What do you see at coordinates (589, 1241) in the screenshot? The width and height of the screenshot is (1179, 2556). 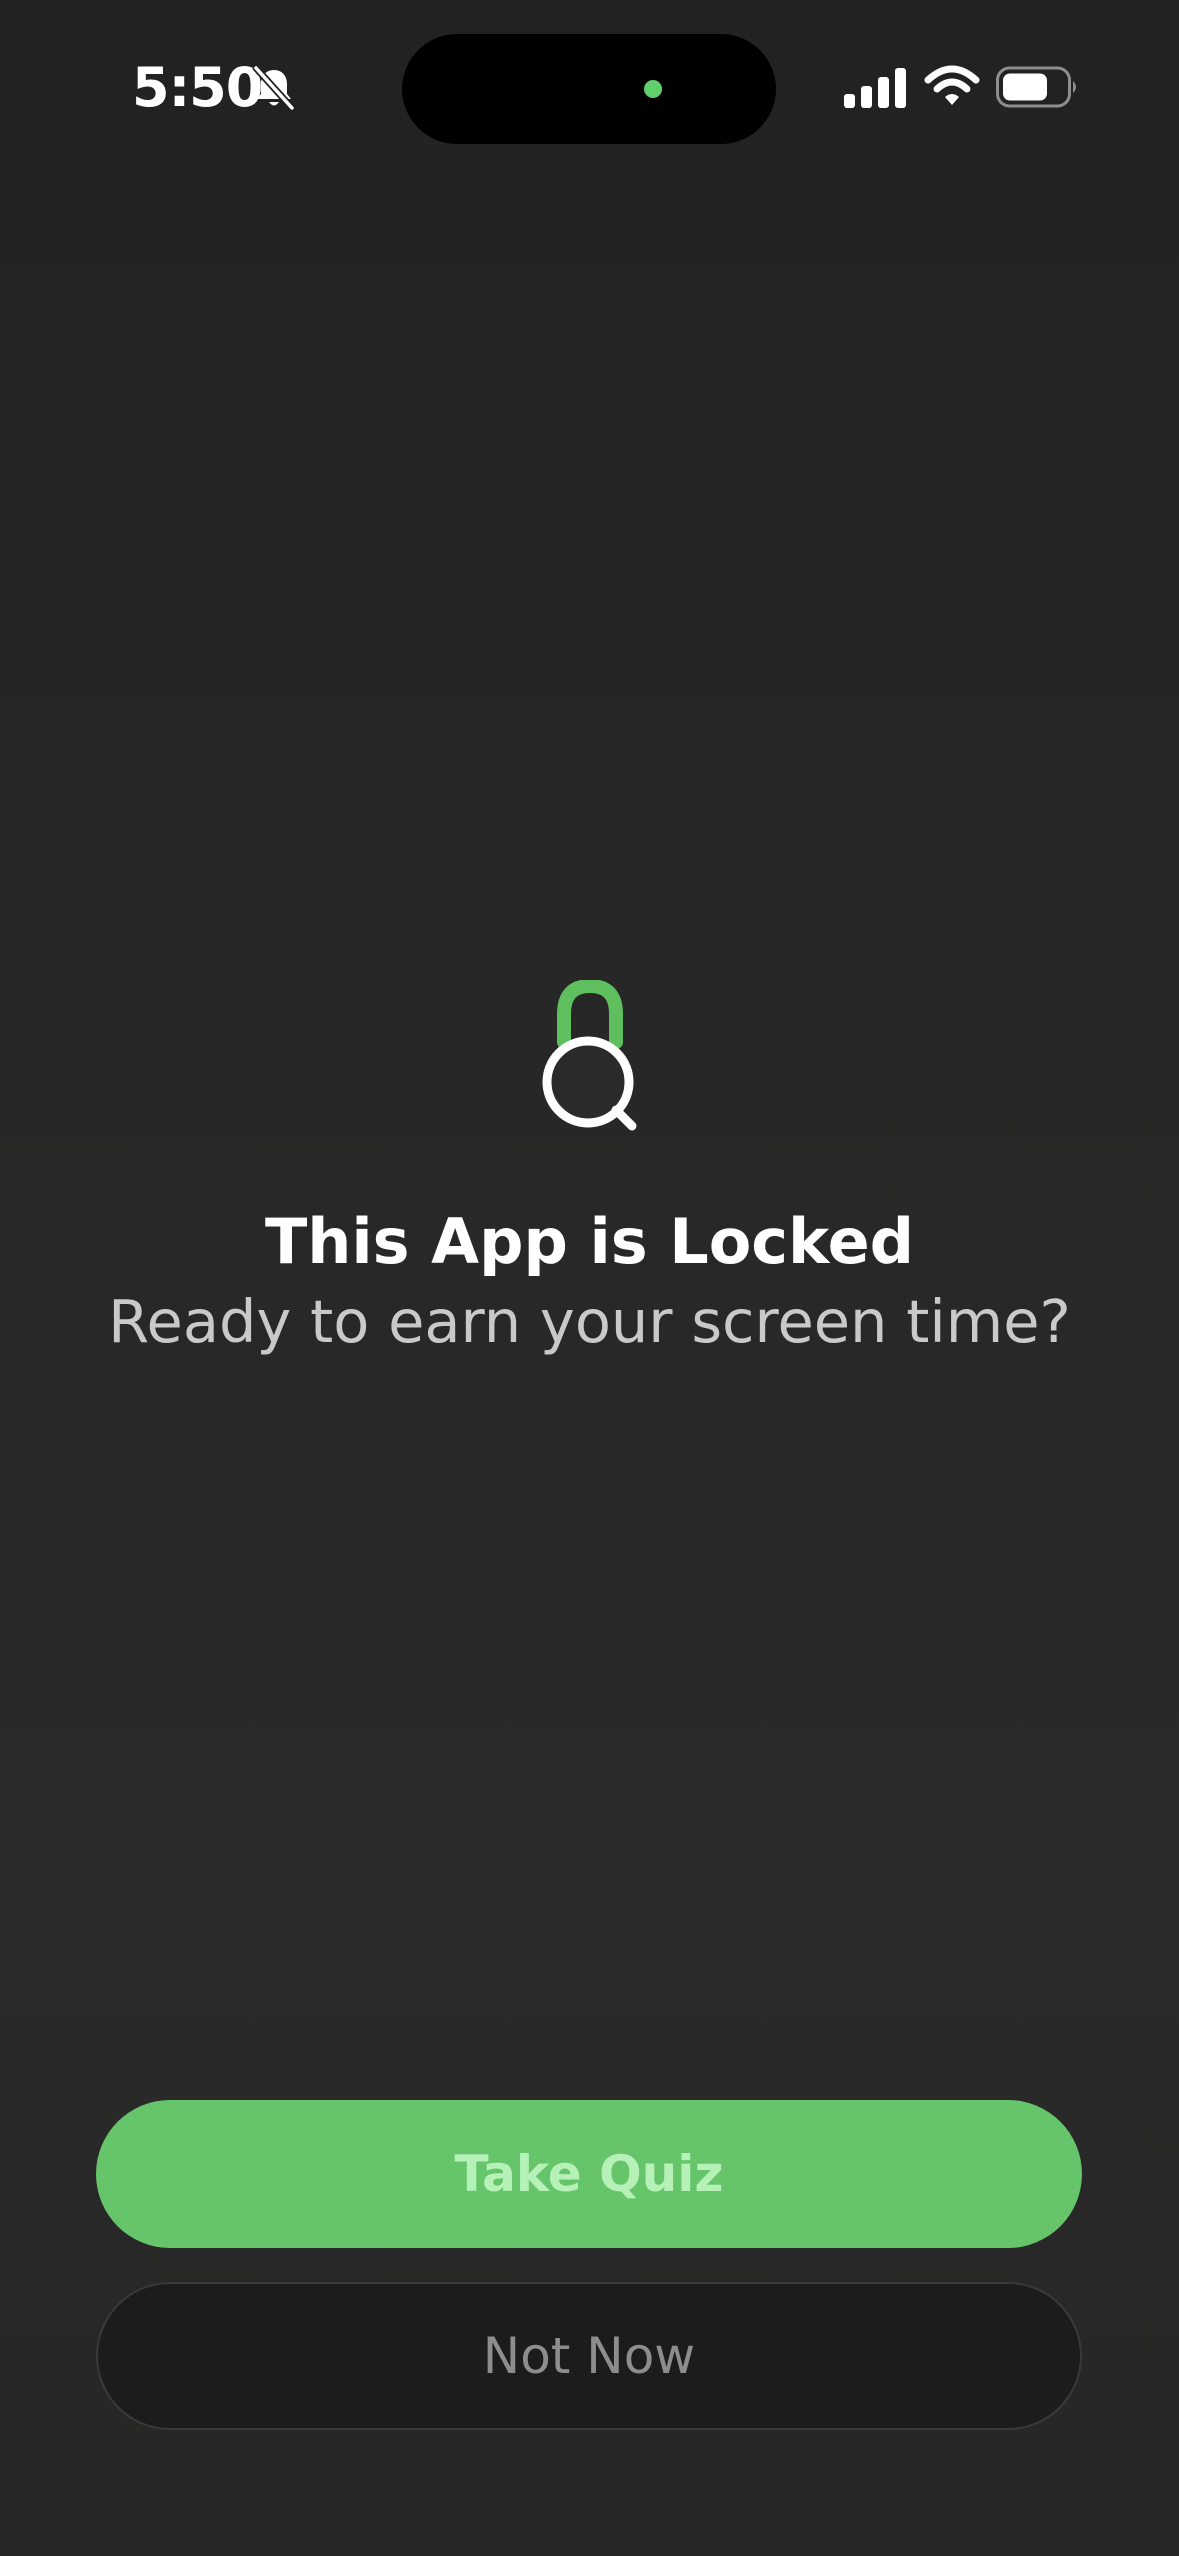 I see `locked-title: This App is Locked` at bounding box center [589, 1241].